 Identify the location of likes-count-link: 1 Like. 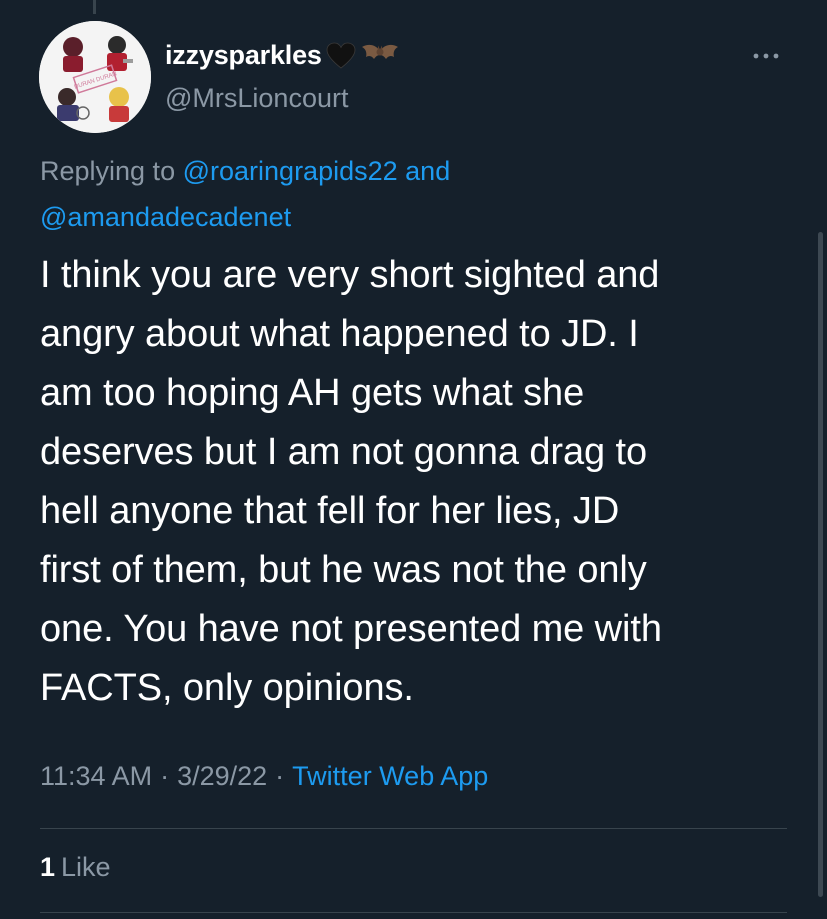
(75, 867).